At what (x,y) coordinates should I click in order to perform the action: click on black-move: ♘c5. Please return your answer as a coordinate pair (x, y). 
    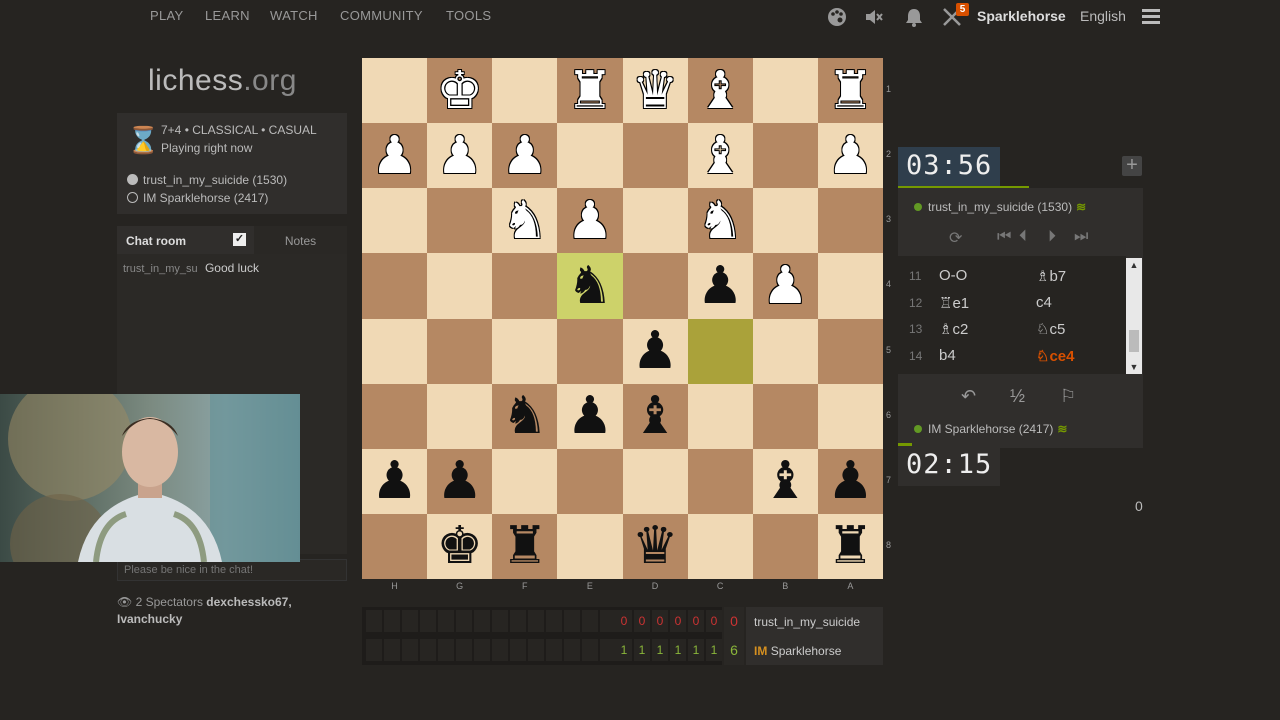
    Looking at the image, I should click on (1050, 329).